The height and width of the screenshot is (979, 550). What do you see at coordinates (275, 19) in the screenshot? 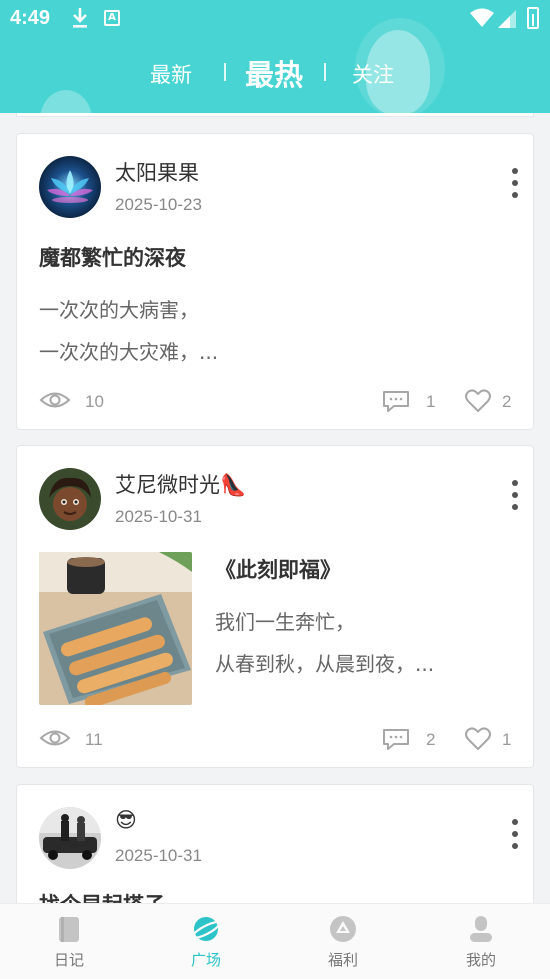
I see `status-bar: 4:49 A` at bounding box center [275, 19].